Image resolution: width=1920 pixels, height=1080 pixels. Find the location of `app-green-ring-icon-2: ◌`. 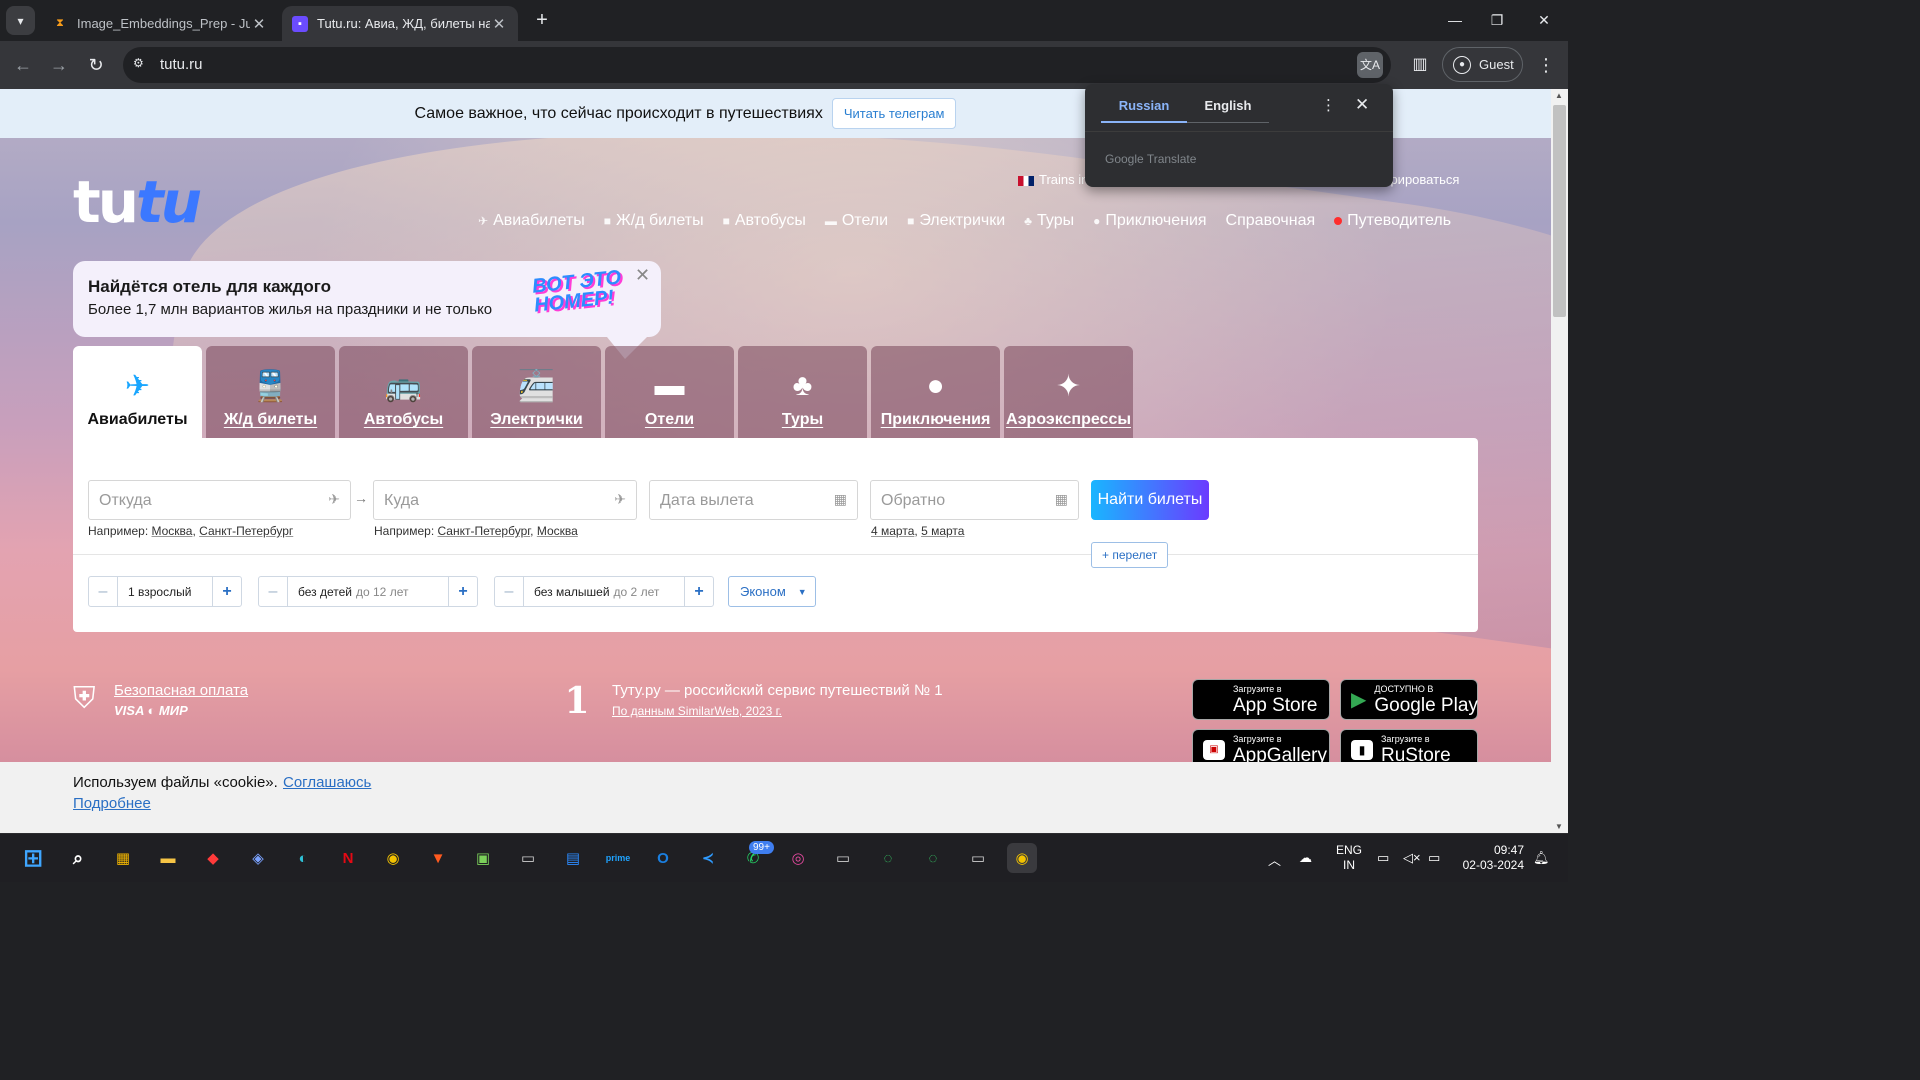

app-green-ring-icon-2: ◌ is located at coordinates (933, 858).